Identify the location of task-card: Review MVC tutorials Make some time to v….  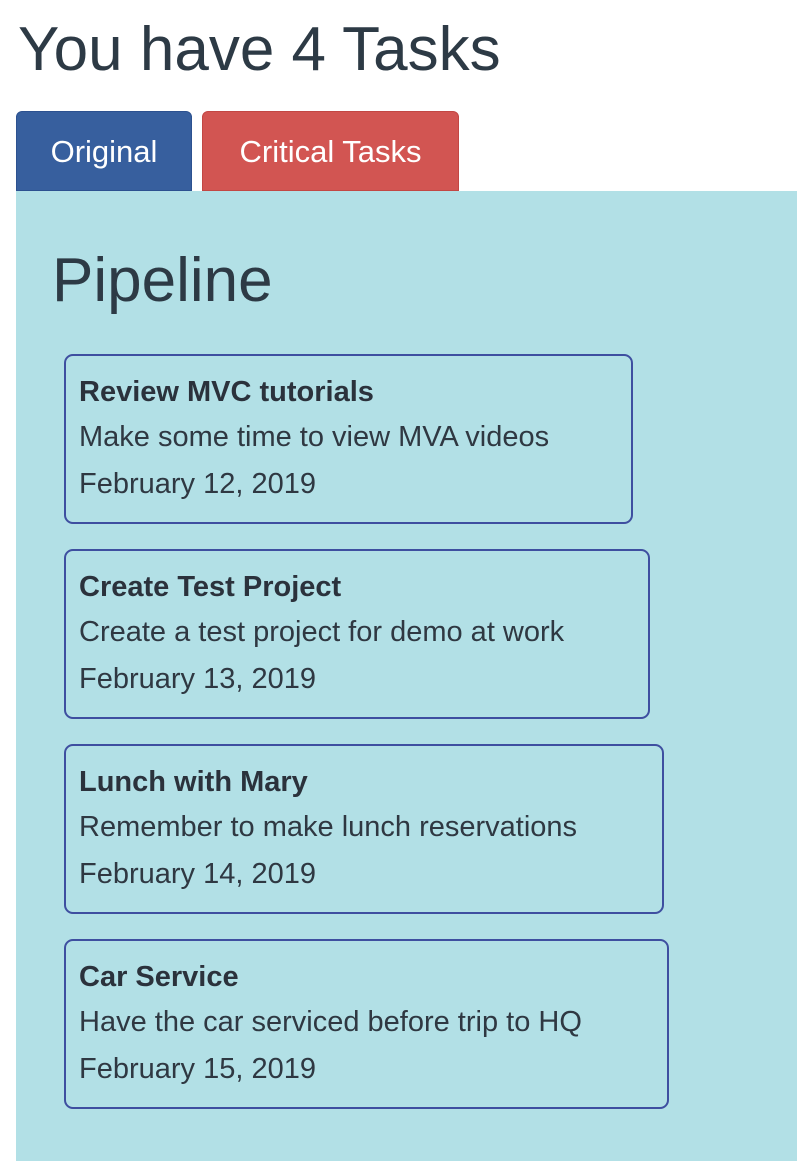
(348, 439).